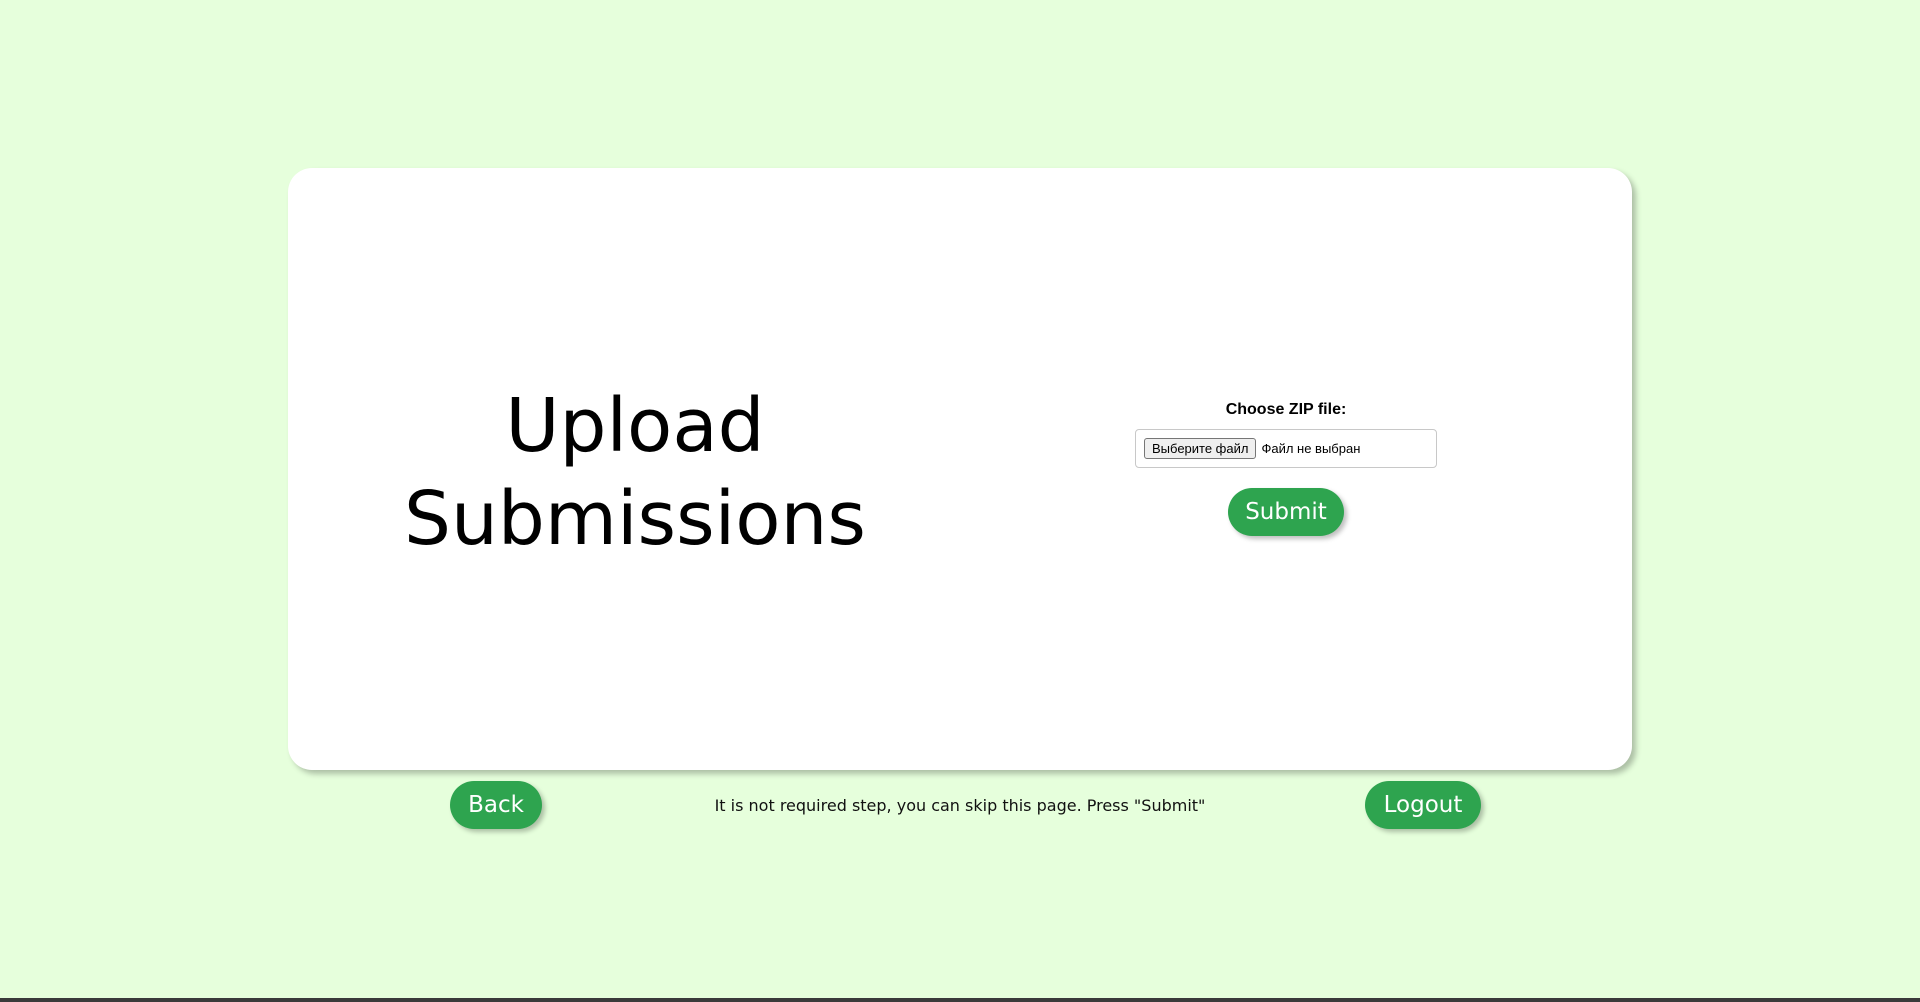 The width and height of the screenshot is (1920, 1002). Describe the element at coordinates (635, 426) in the screenshot. I see `page-title-line-1: Upload` at that location.